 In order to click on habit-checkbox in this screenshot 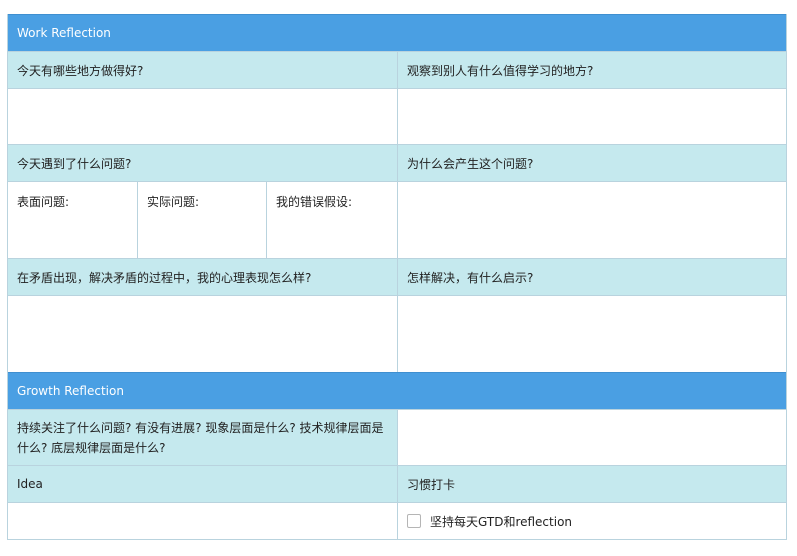, I will do `click(414, 521)`.